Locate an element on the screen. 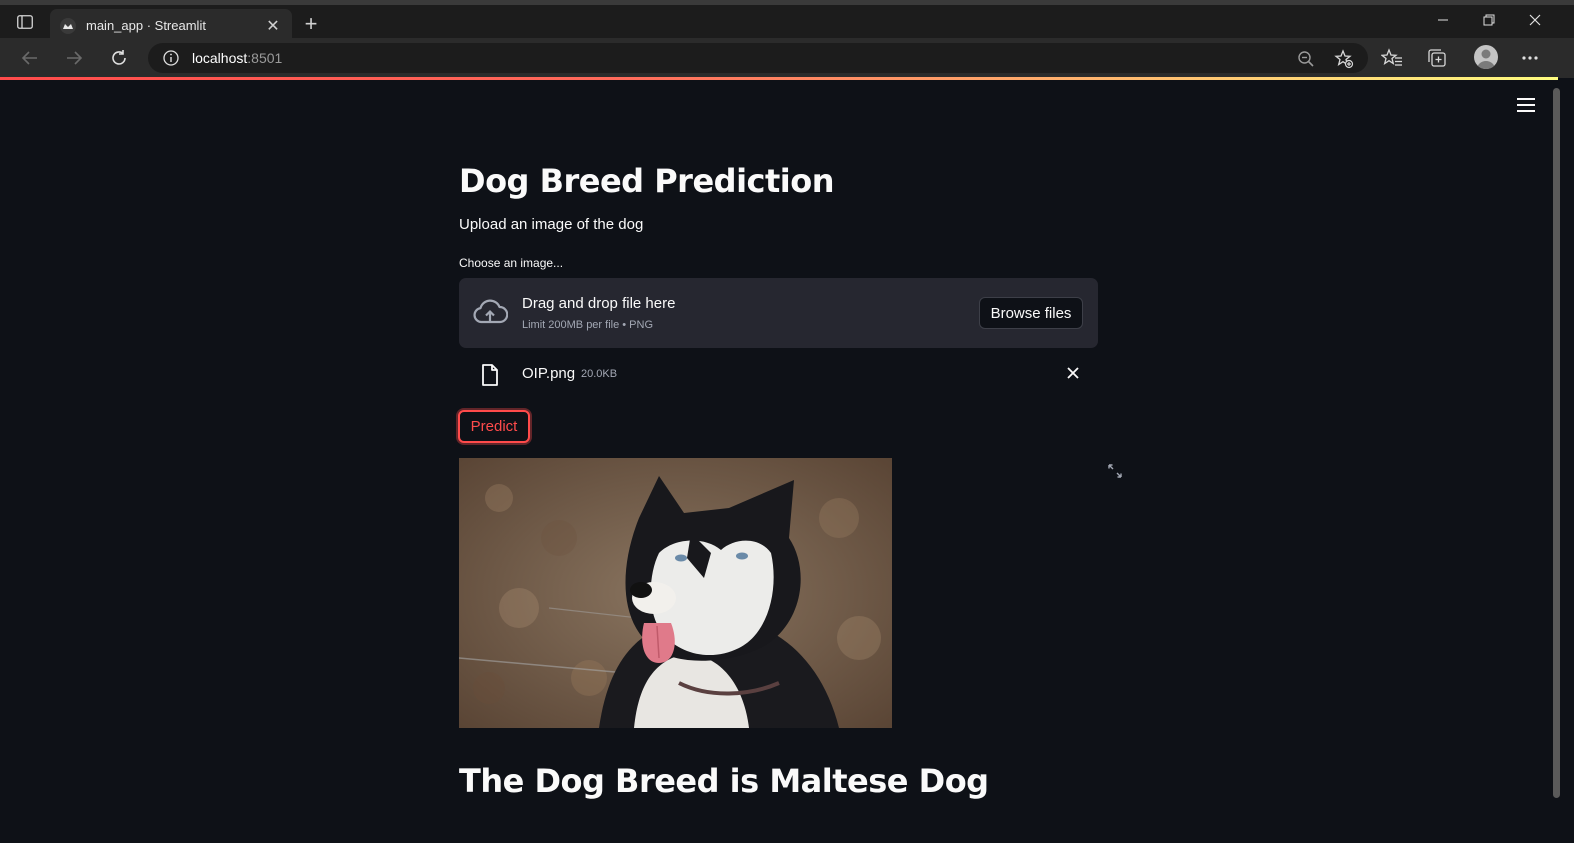  scrollbar-thumb is located at coordinates (1556, 443).